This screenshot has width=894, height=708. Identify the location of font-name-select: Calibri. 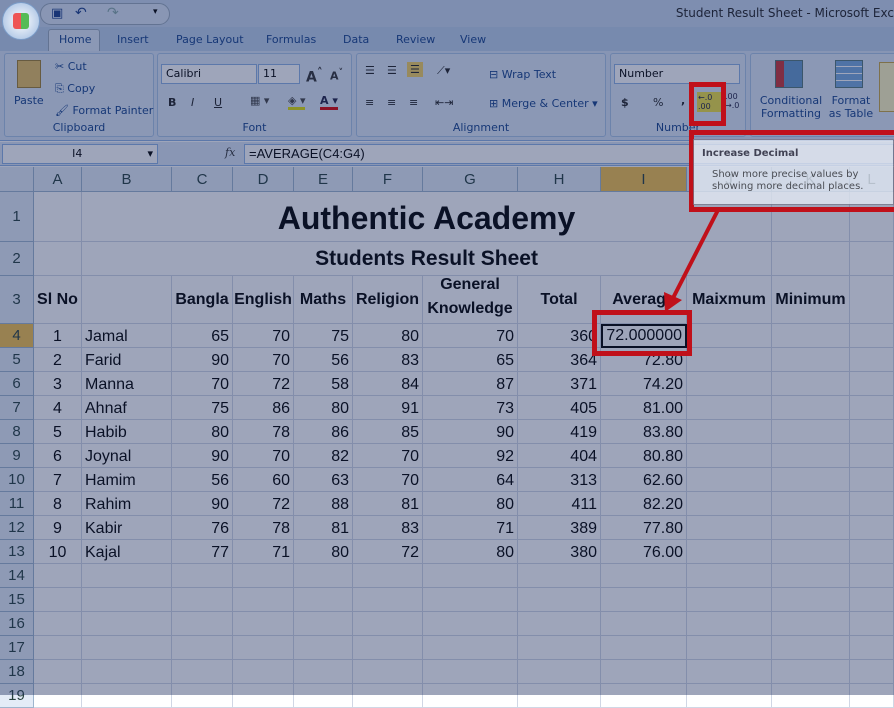
(209, 74).